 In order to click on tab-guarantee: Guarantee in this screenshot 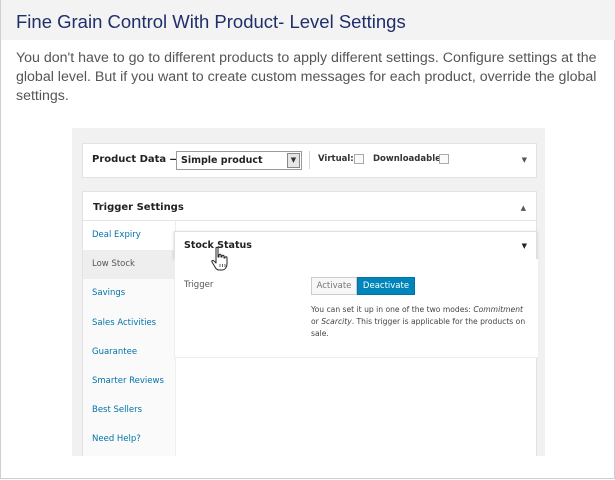, I will do `click(129, 352)`.